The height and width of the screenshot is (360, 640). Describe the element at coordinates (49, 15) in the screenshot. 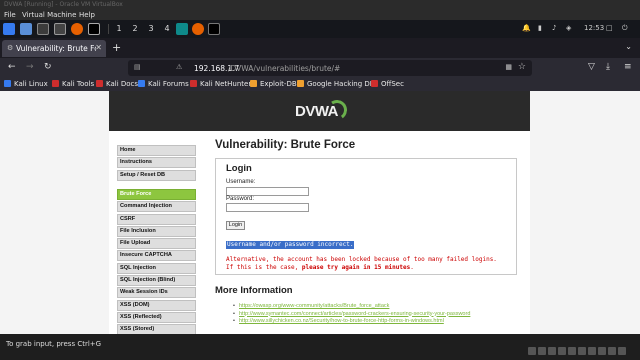

I see `vm-menu-virtual-machine: Virtual Machine` at that location.